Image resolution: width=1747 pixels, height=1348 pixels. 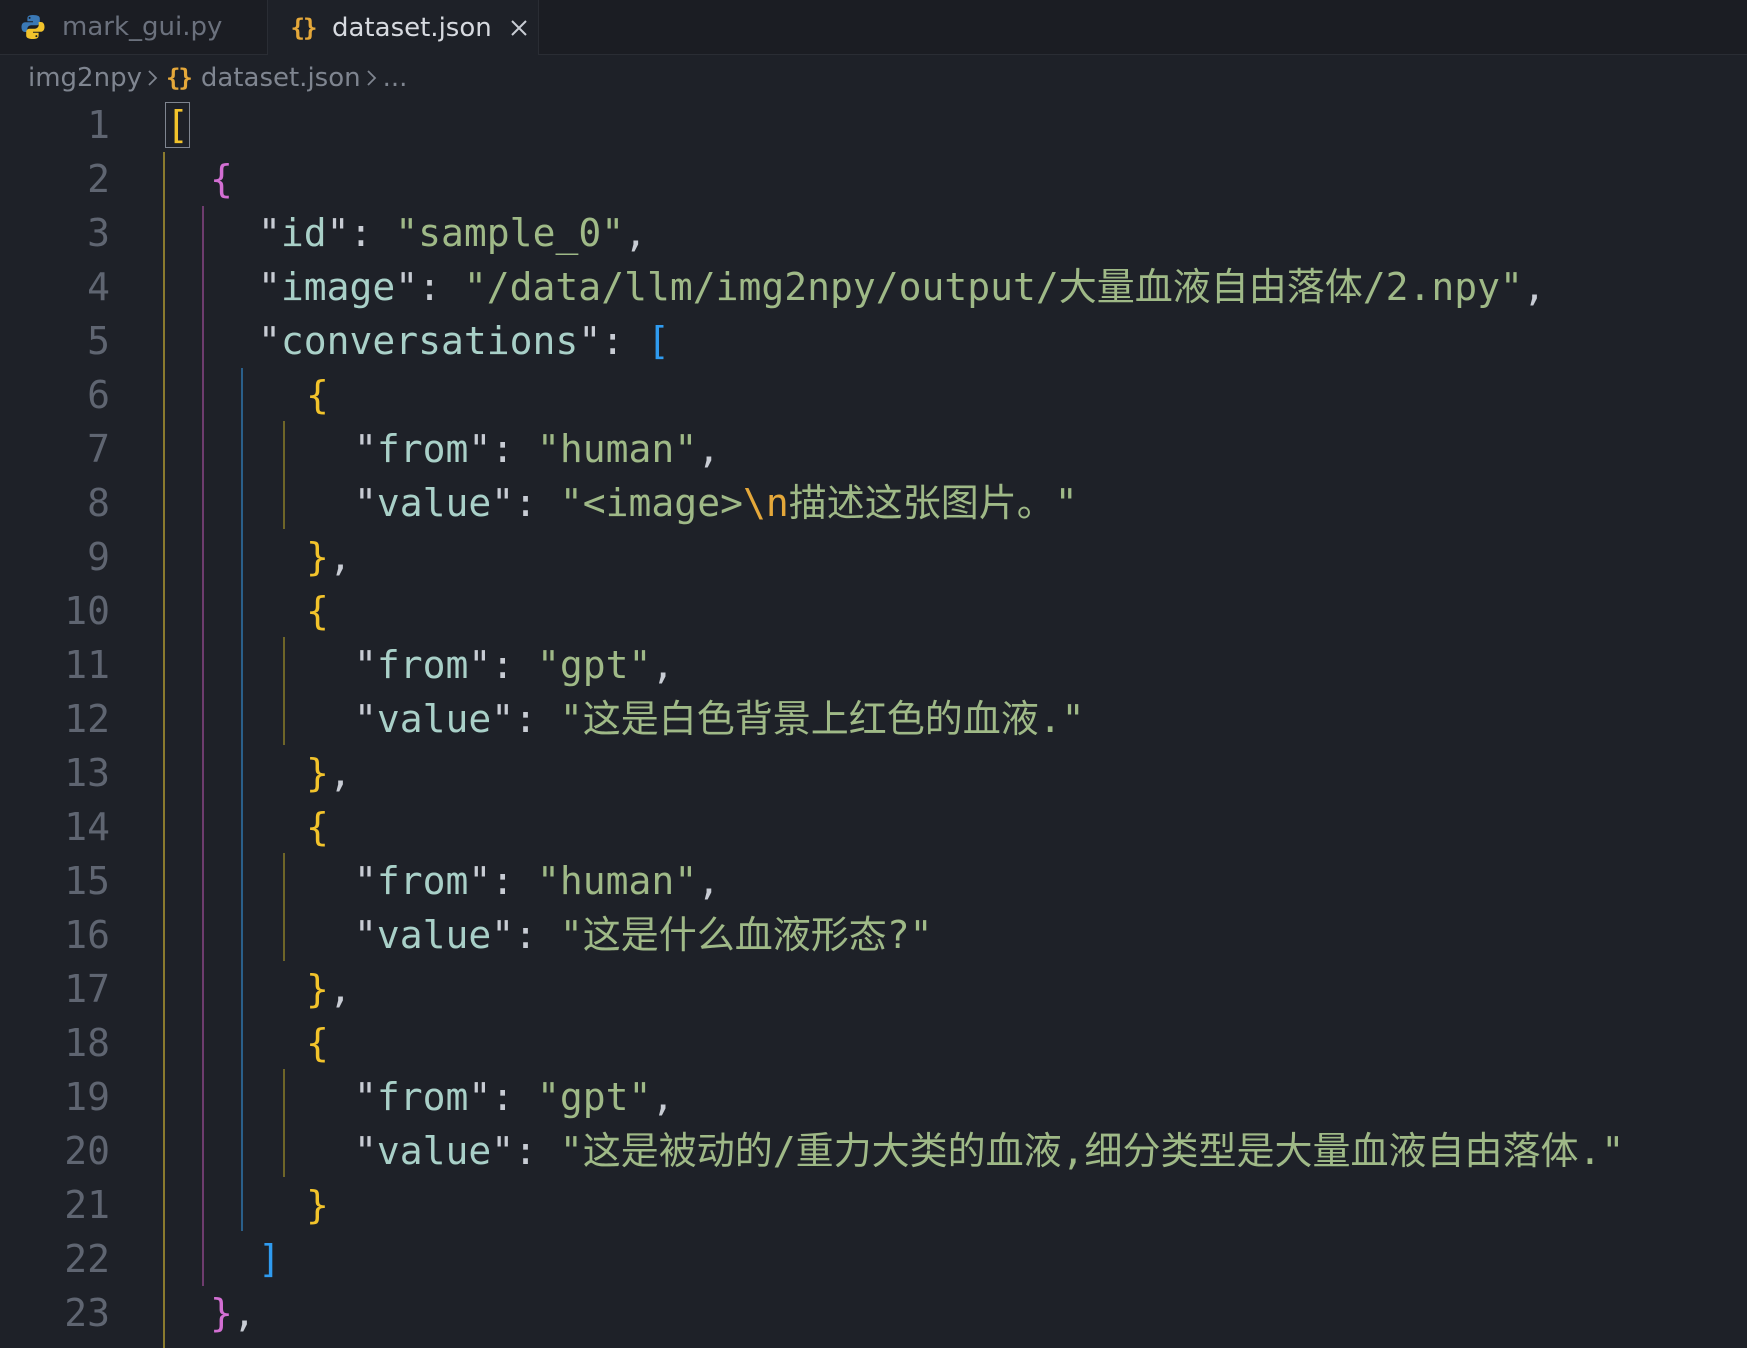 What do you see at coordinates (746, 935) in the screenshot?
I see `code-token: "这是什么血液形态?"` at bounding box center [746, 935].